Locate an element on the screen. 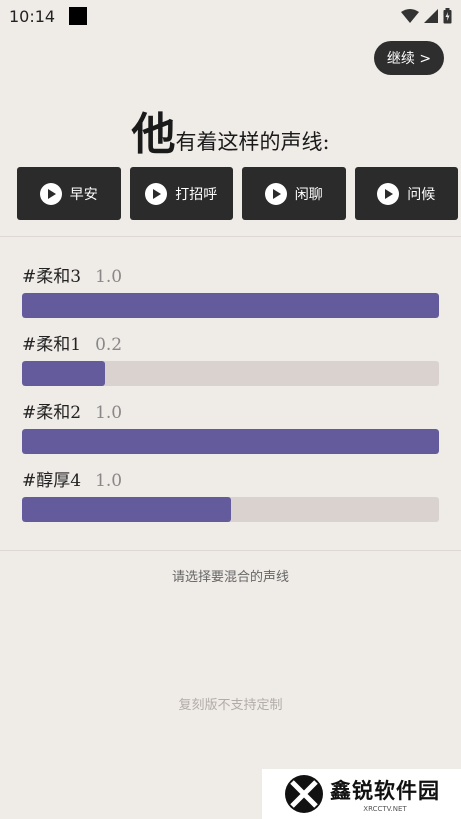  sample-label: 打招呼 is located at coordinates (196, 194).